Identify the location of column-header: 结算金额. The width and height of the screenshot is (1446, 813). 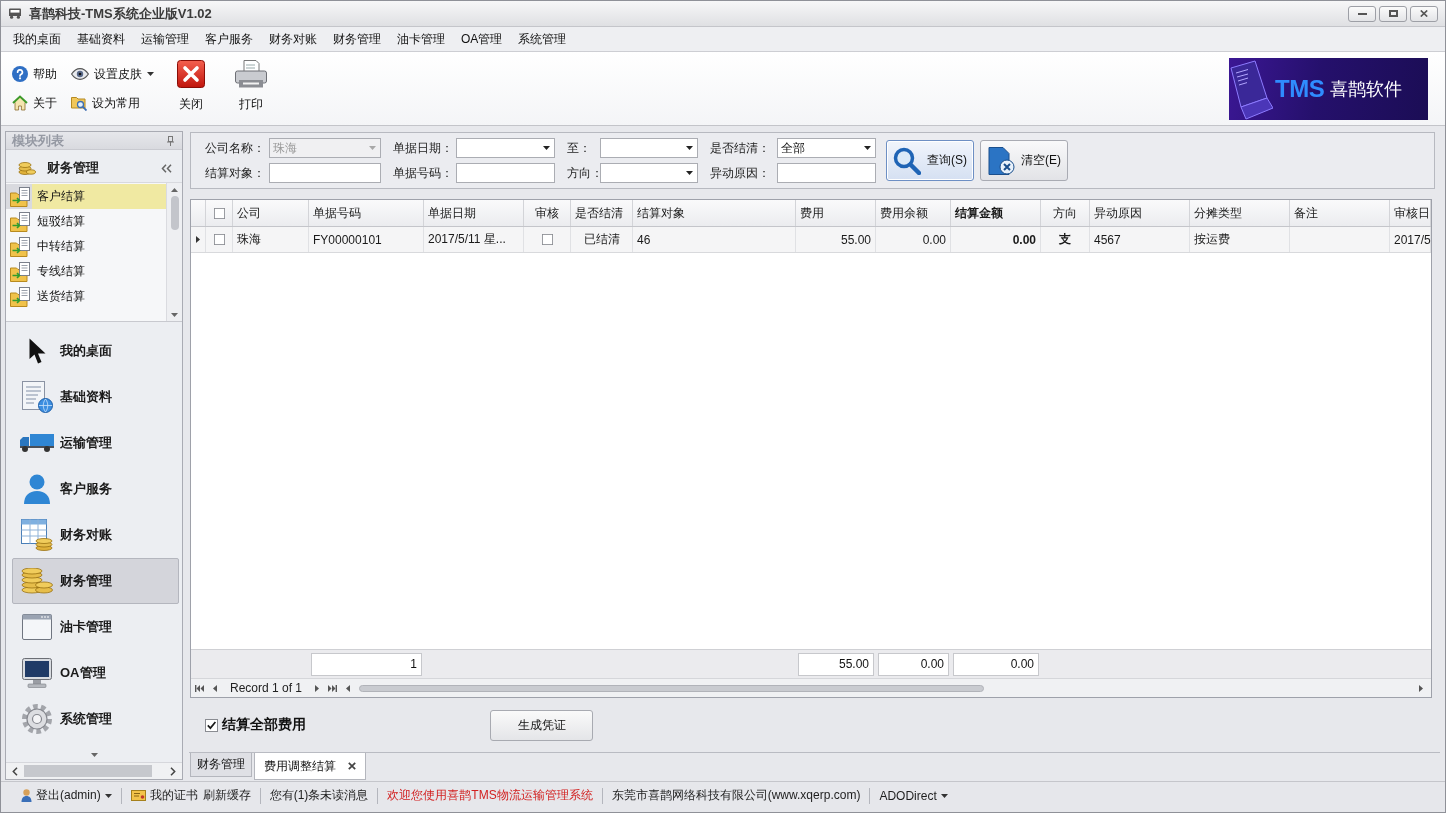
(996, 213).